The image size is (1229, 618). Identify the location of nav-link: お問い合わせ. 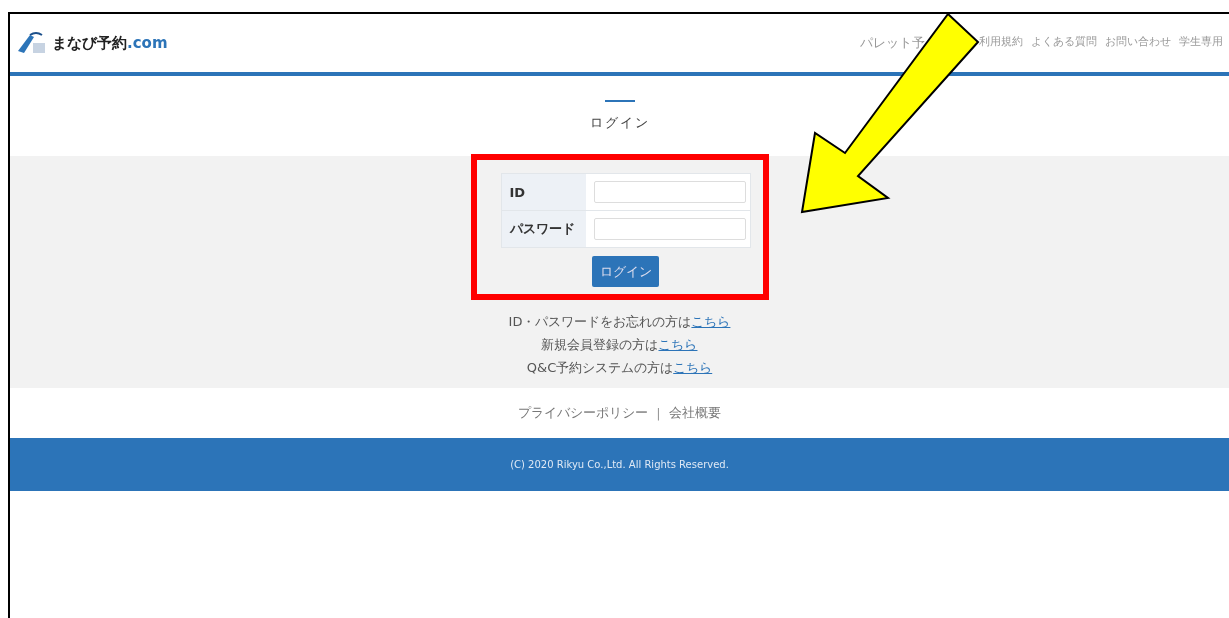
(1138, 43).